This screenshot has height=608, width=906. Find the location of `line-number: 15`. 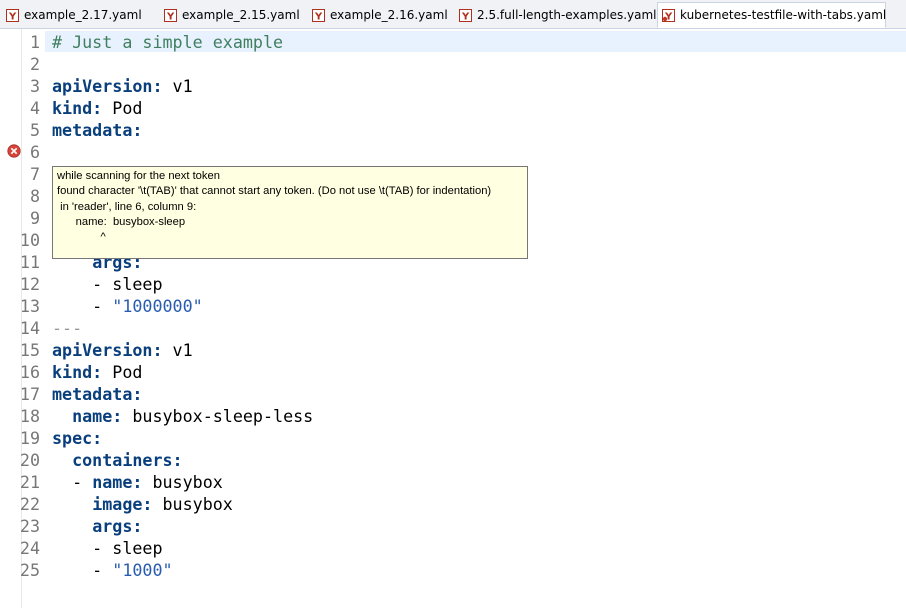

line-number: 15 is located at coordinates (29, 350).